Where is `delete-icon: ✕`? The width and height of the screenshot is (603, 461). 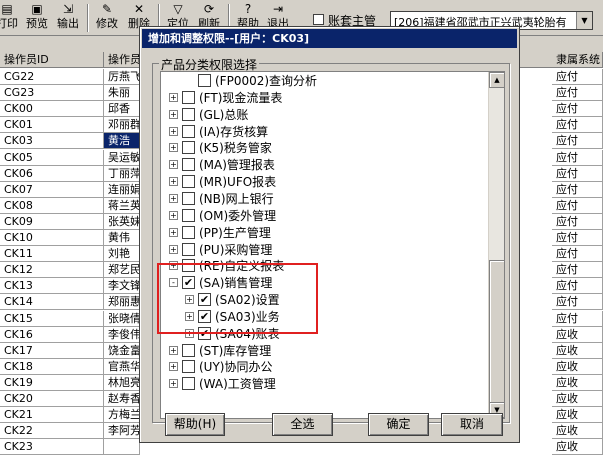 delete-icon: ✕ is located at coordinates (139, 9).